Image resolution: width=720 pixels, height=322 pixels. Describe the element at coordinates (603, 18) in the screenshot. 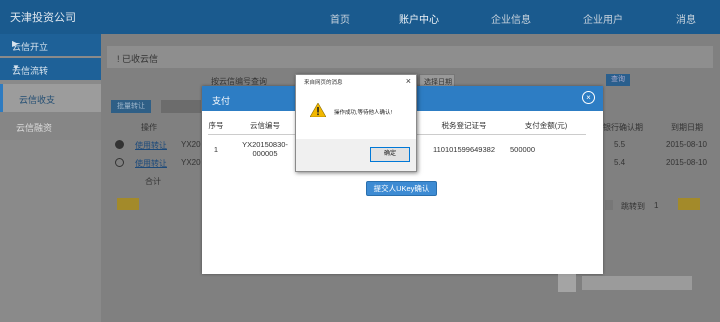

I see `nav-company-users: 企业用户` at that location.